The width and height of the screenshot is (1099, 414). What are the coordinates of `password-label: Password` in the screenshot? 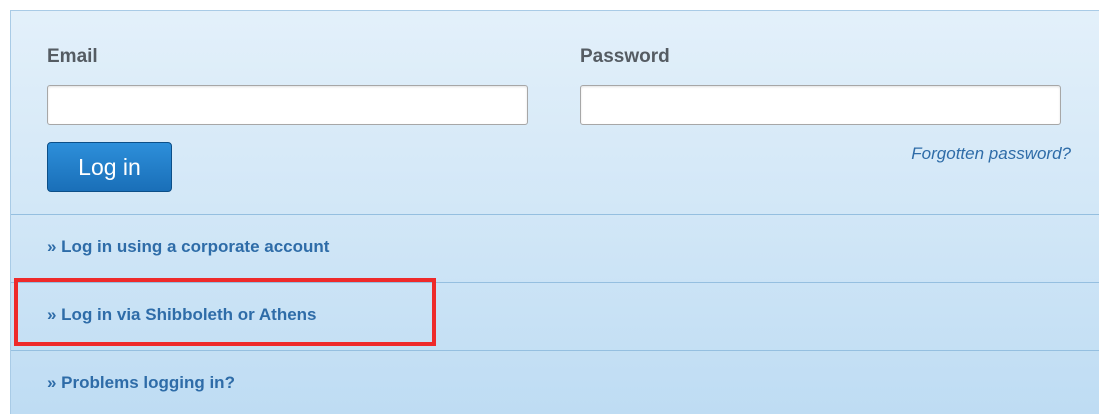 It's located at (625, 56).